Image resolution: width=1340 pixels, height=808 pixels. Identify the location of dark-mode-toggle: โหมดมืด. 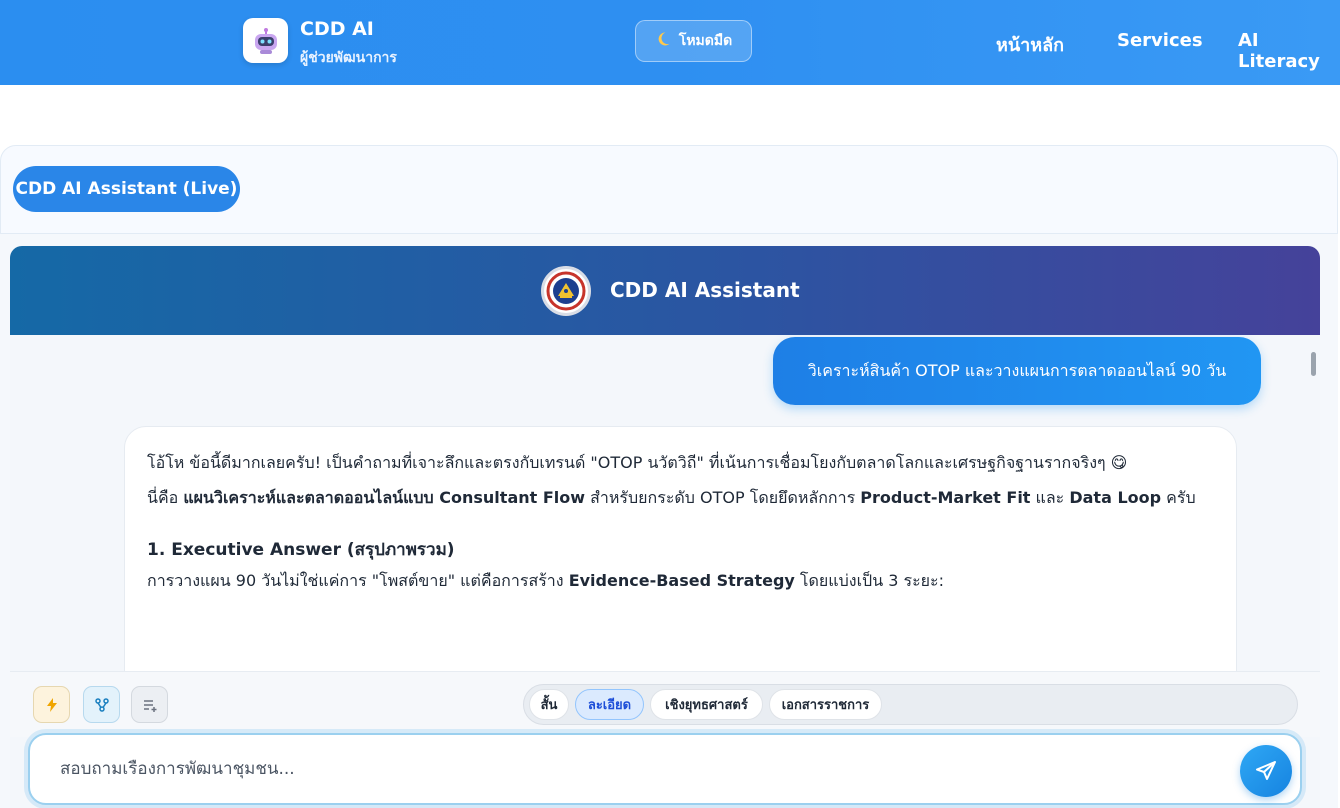
(693, 41).